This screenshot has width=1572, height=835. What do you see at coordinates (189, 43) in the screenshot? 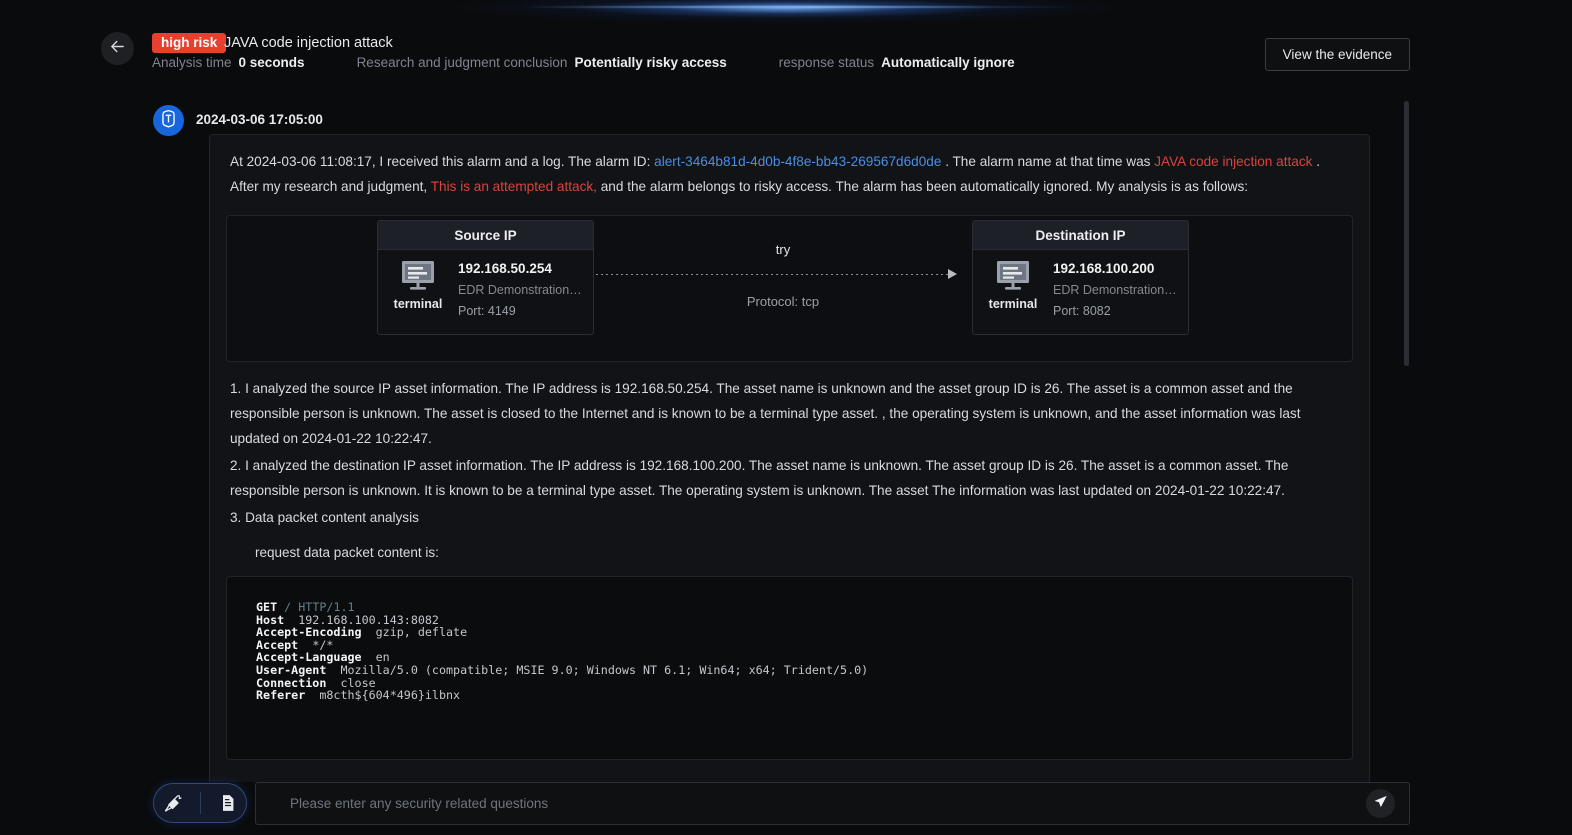
I see `status-badge: high risk` at bounding box center [189, 43].